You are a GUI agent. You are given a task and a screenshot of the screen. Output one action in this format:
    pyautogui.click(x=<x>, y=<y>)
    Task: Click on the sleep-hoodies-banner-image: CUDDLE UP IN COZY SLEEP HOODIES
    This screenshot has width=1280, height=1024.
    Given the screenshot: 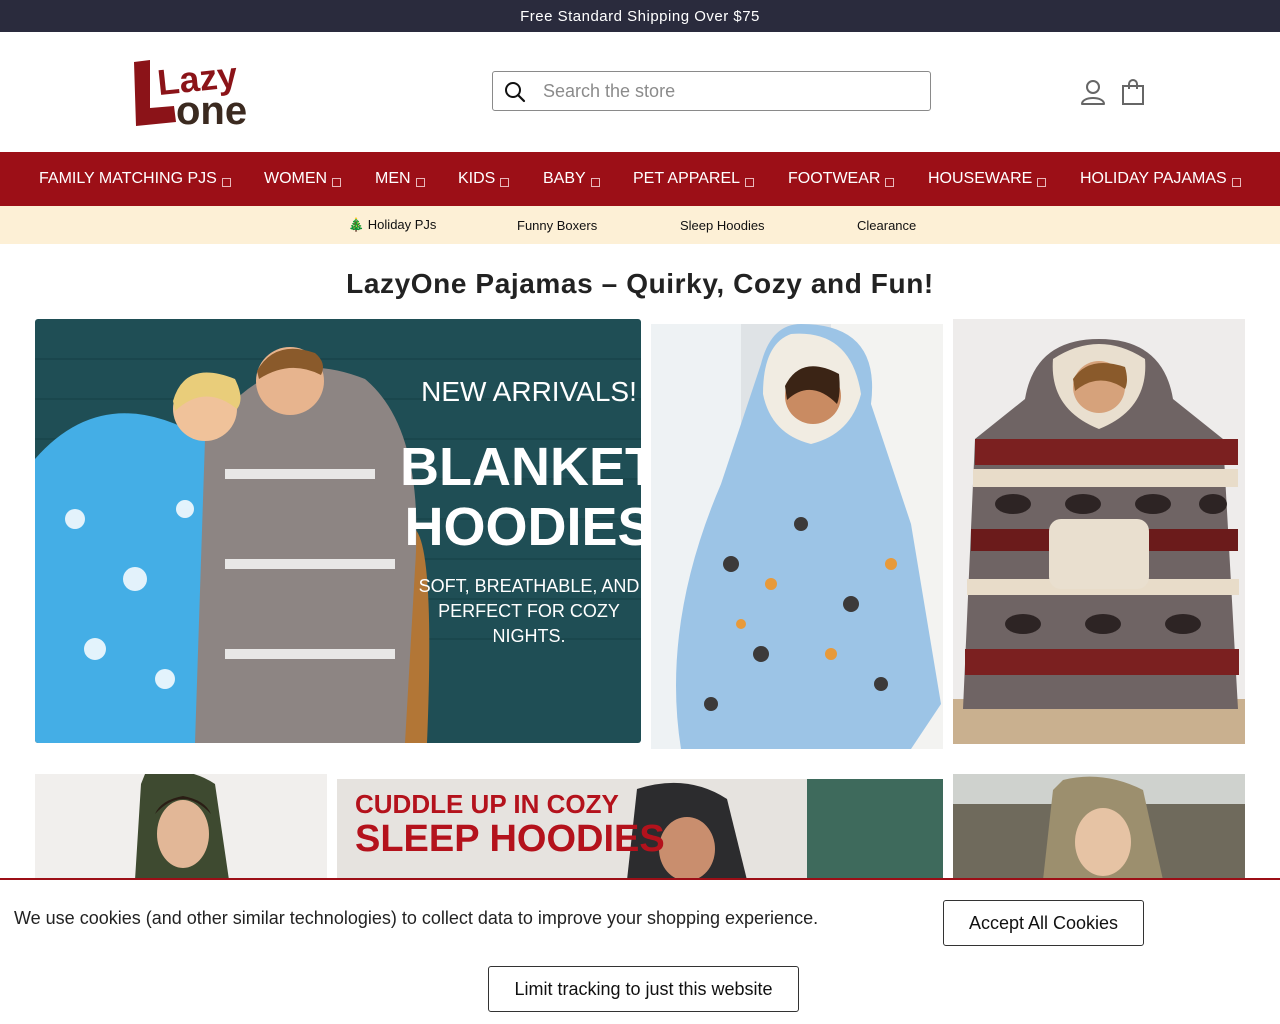 What is the action you would take?
    pyautogui.click(x=640, y=829)
    